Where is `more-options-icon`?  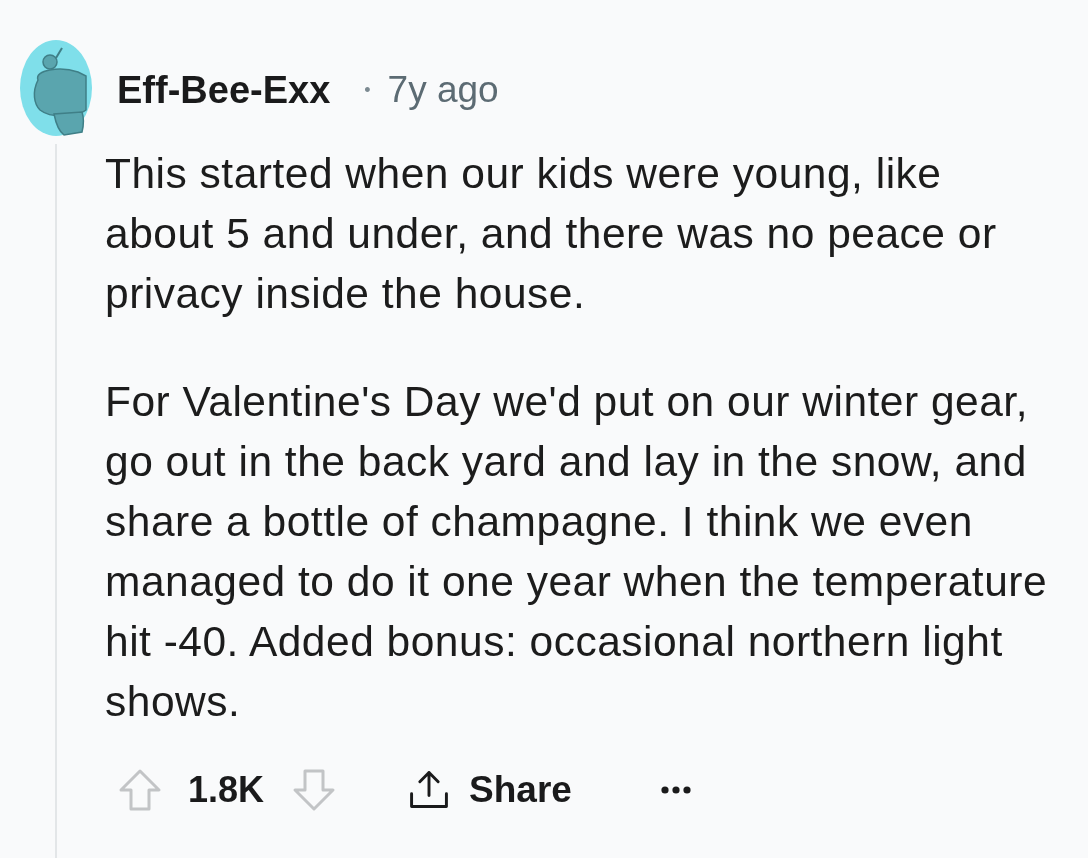 more-options-icon is located at coordinates (675, 790).